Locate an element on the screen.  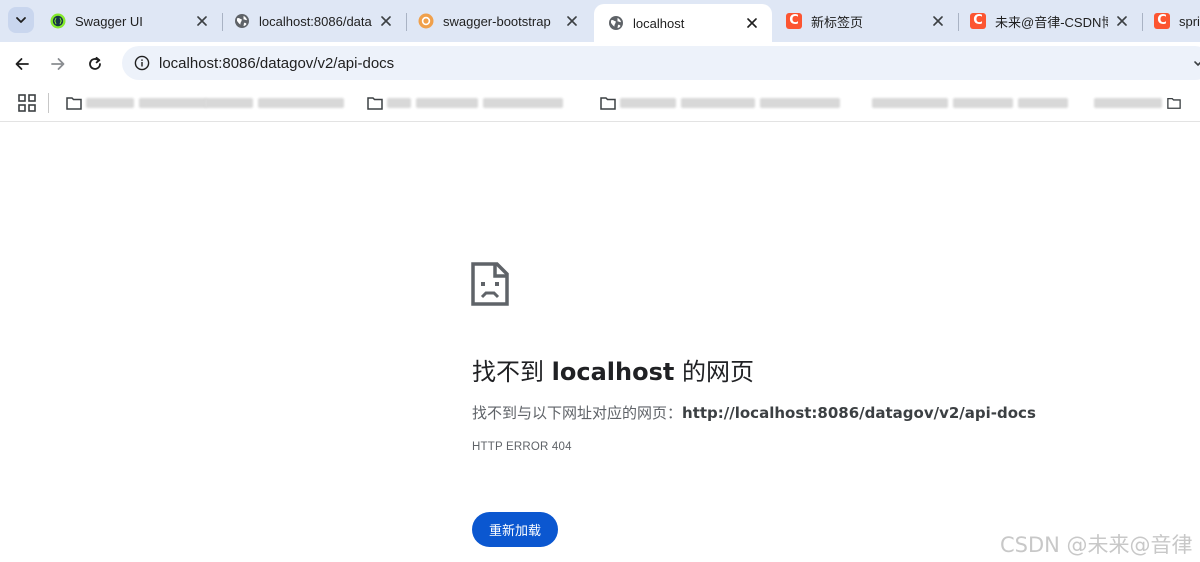
tab-new-tab: C 新标签页 is located at coordinates (865, 21).